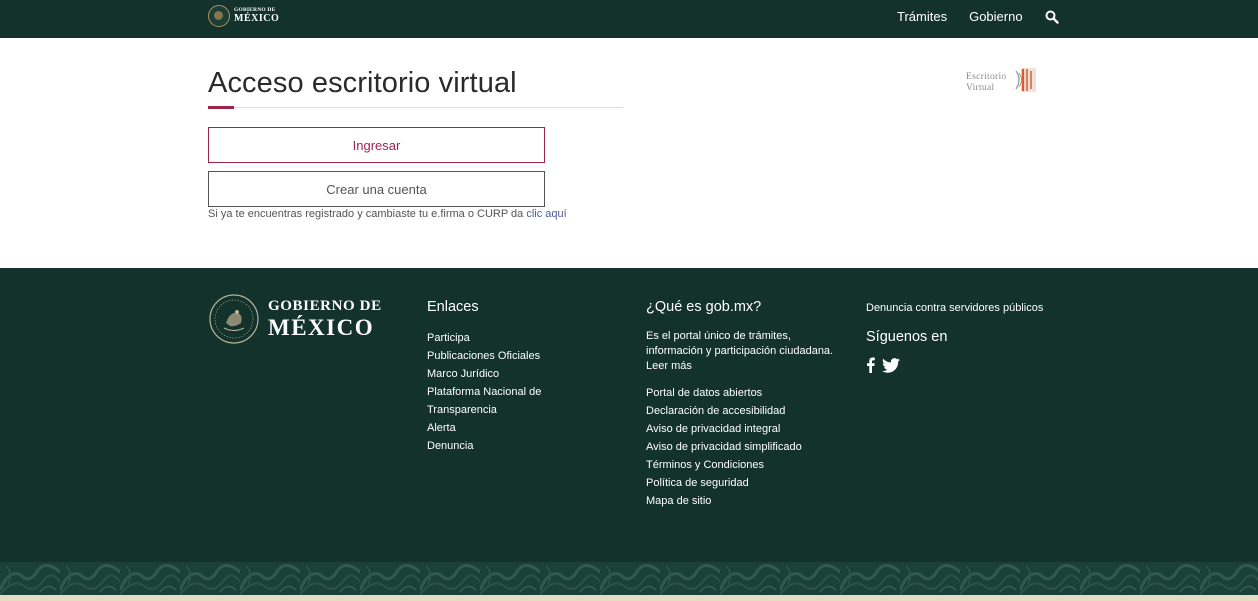  What do you see at coordinates (741, 447) in the screenshot?
I see `footer-link-privacidad-simplificado: Aviso de privacidad simplificado` at bounding box center [741, 447].